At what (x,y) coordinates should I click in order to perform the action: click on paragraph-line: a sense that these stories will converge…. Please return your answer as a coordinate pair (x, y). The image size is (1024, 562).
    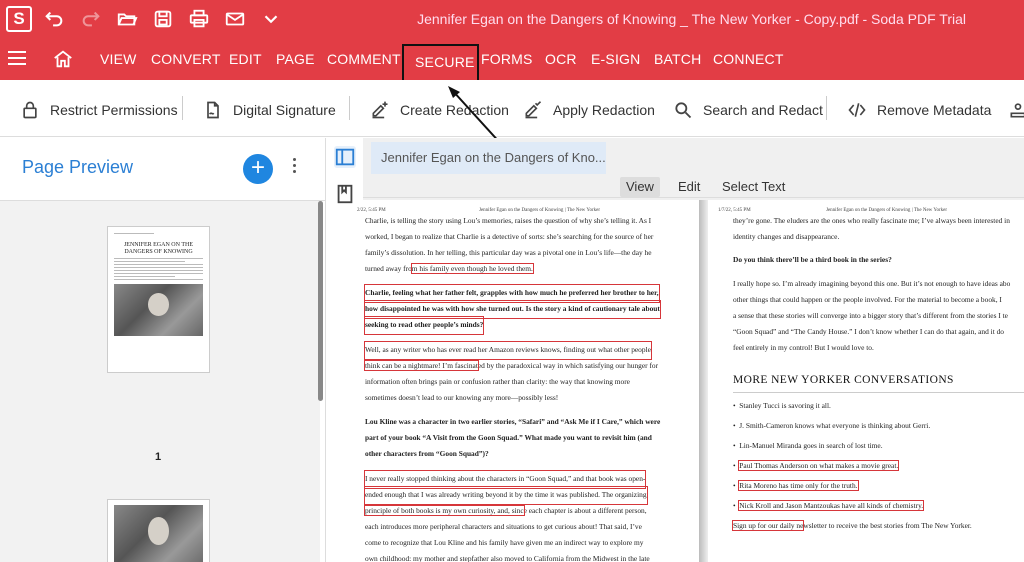
    Looking at the image, I should click on (870, 315).